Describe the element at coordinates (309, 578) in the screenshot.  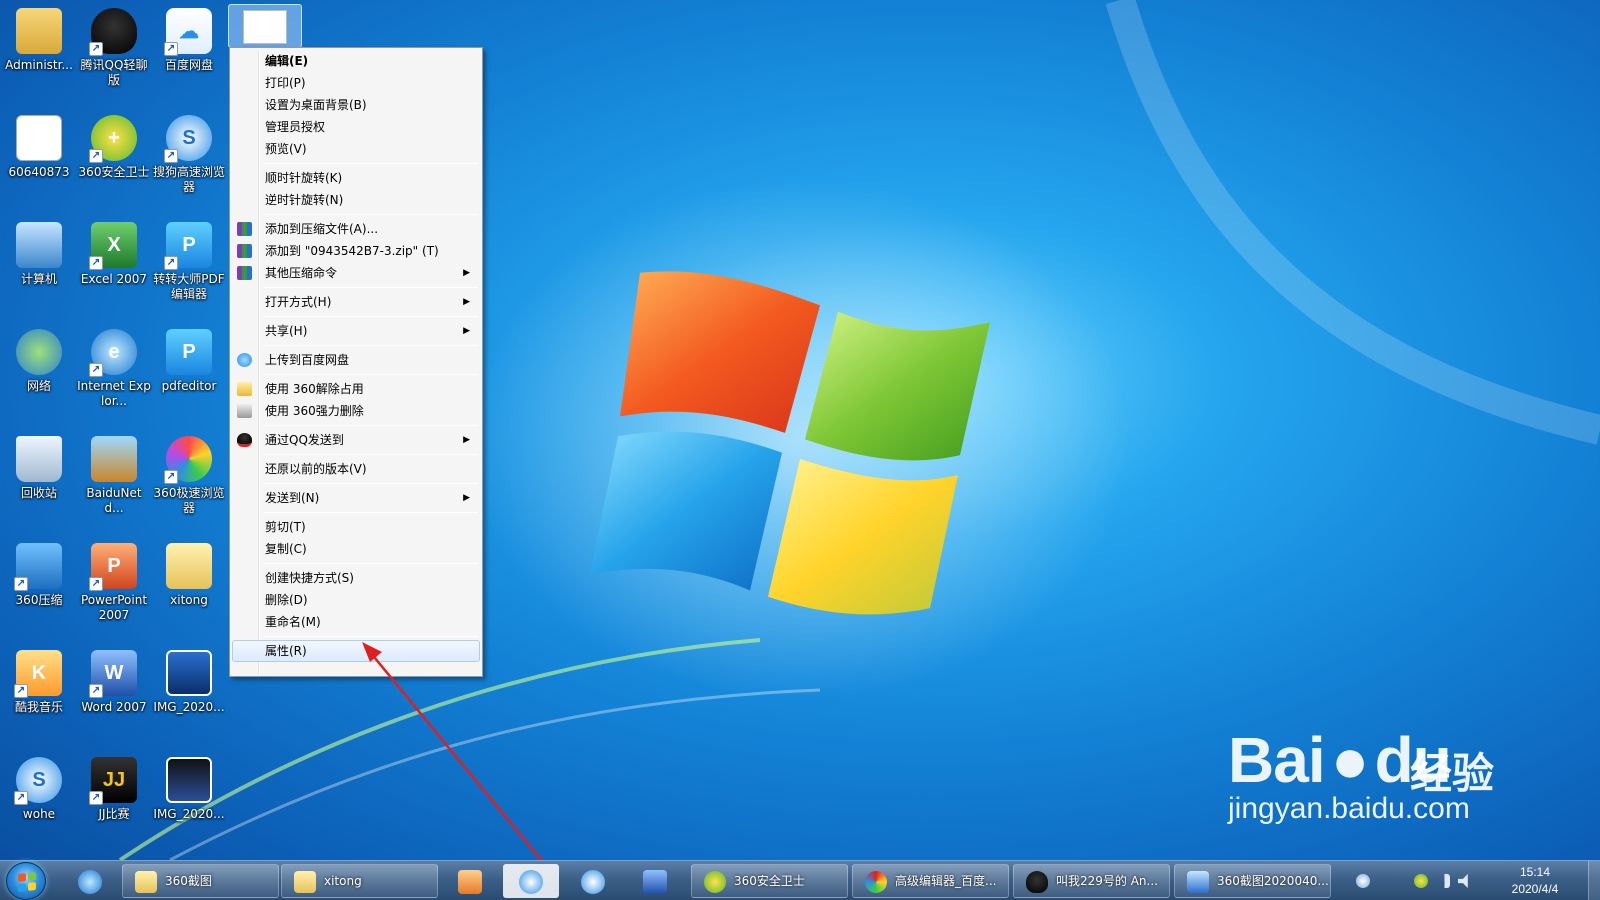
I see `menu-item-label: 创建快捷方式(S)` at that location.